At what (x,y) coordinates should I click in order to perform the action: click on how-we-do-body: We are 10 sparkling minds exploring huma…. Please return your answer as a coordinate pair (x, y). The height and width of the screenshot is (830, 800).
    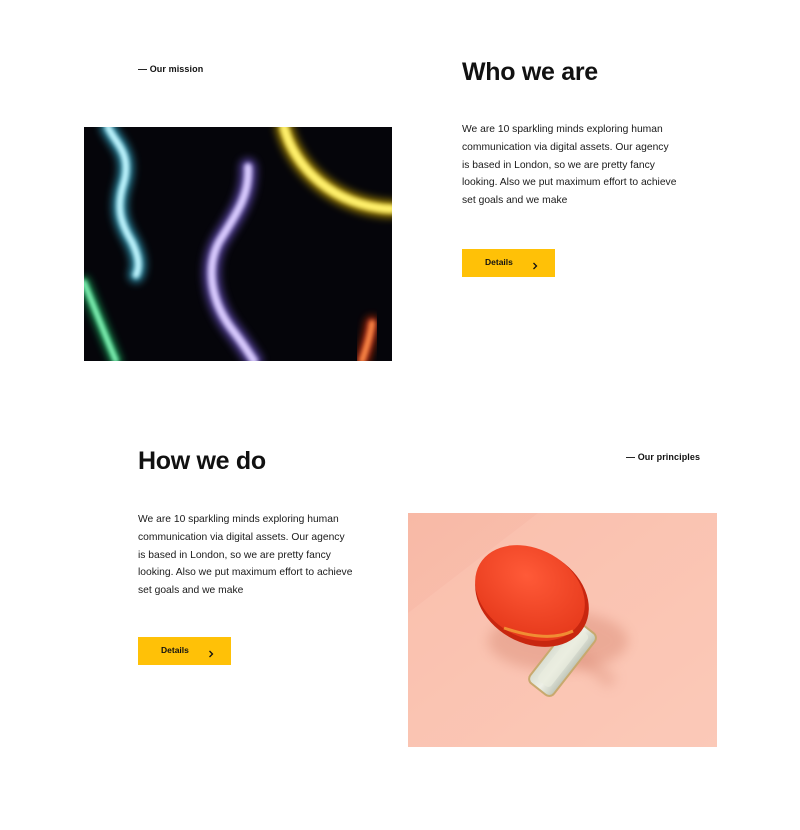
    Looking at the image, I should click on (245, 555).